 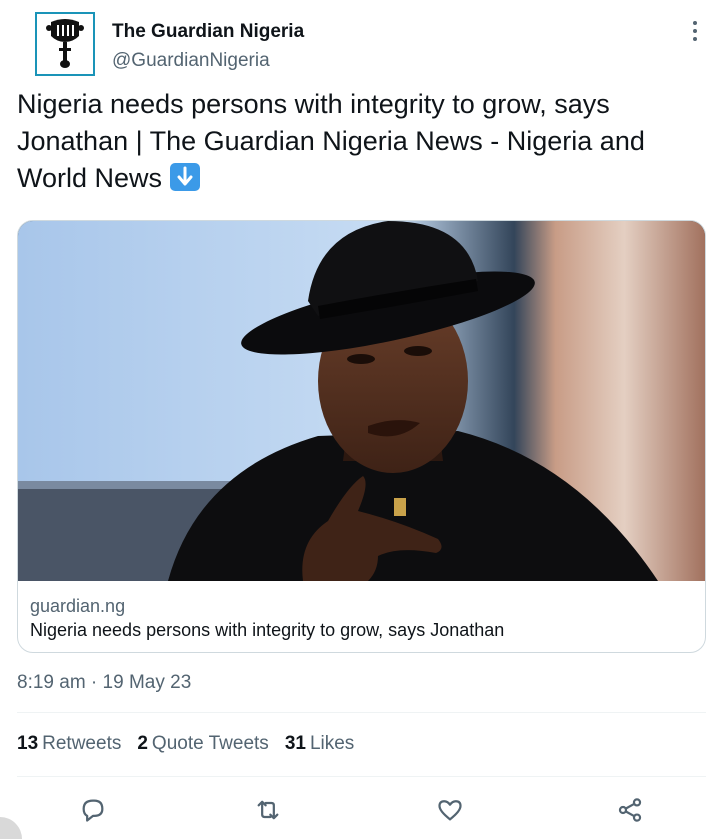 What do you see at coordinates (630, 810) in the screenshot?
I see `share-icon` at bounding box center [630, 810].